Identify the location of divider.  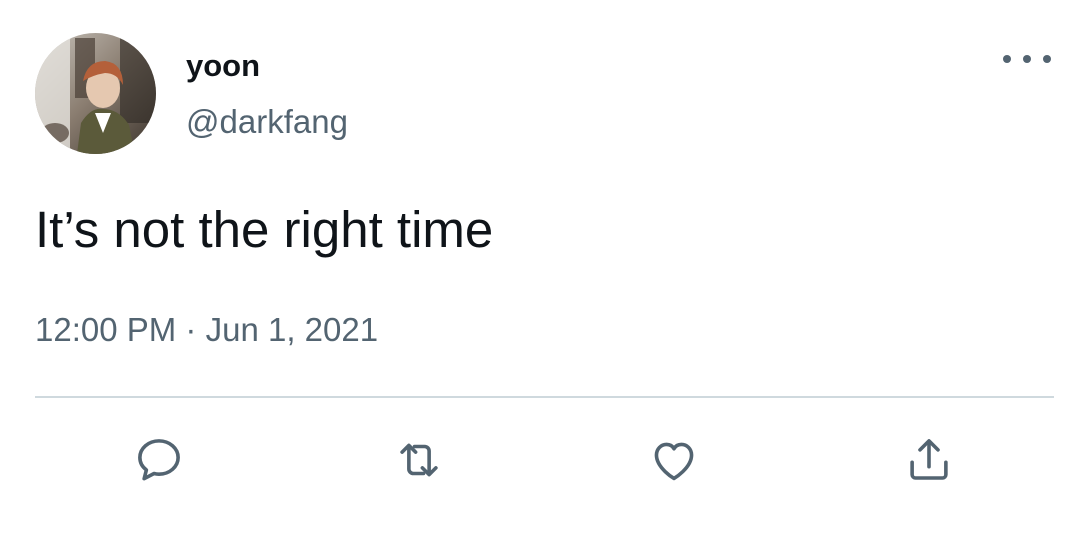
(544, 397).